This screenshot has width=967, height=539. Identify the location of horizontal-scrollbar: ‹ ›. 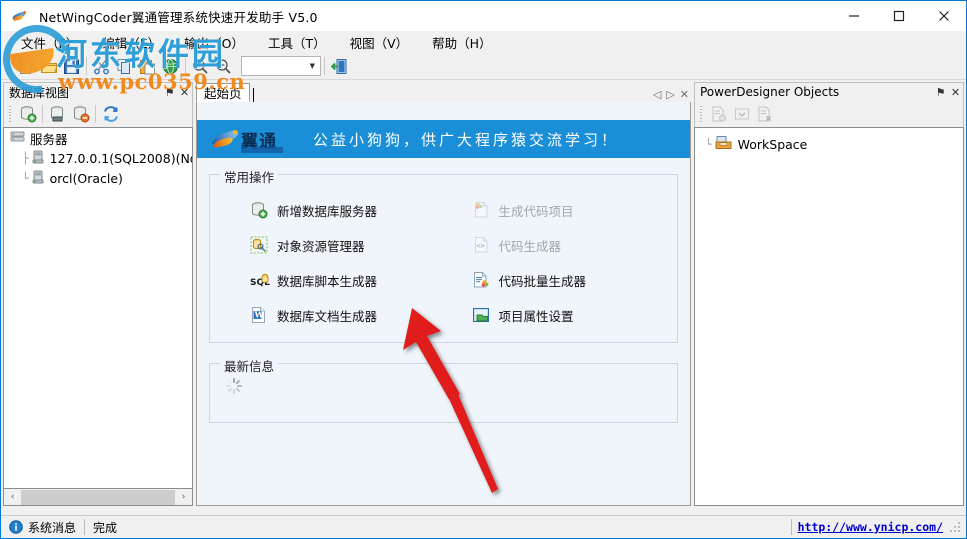
(98, 497).